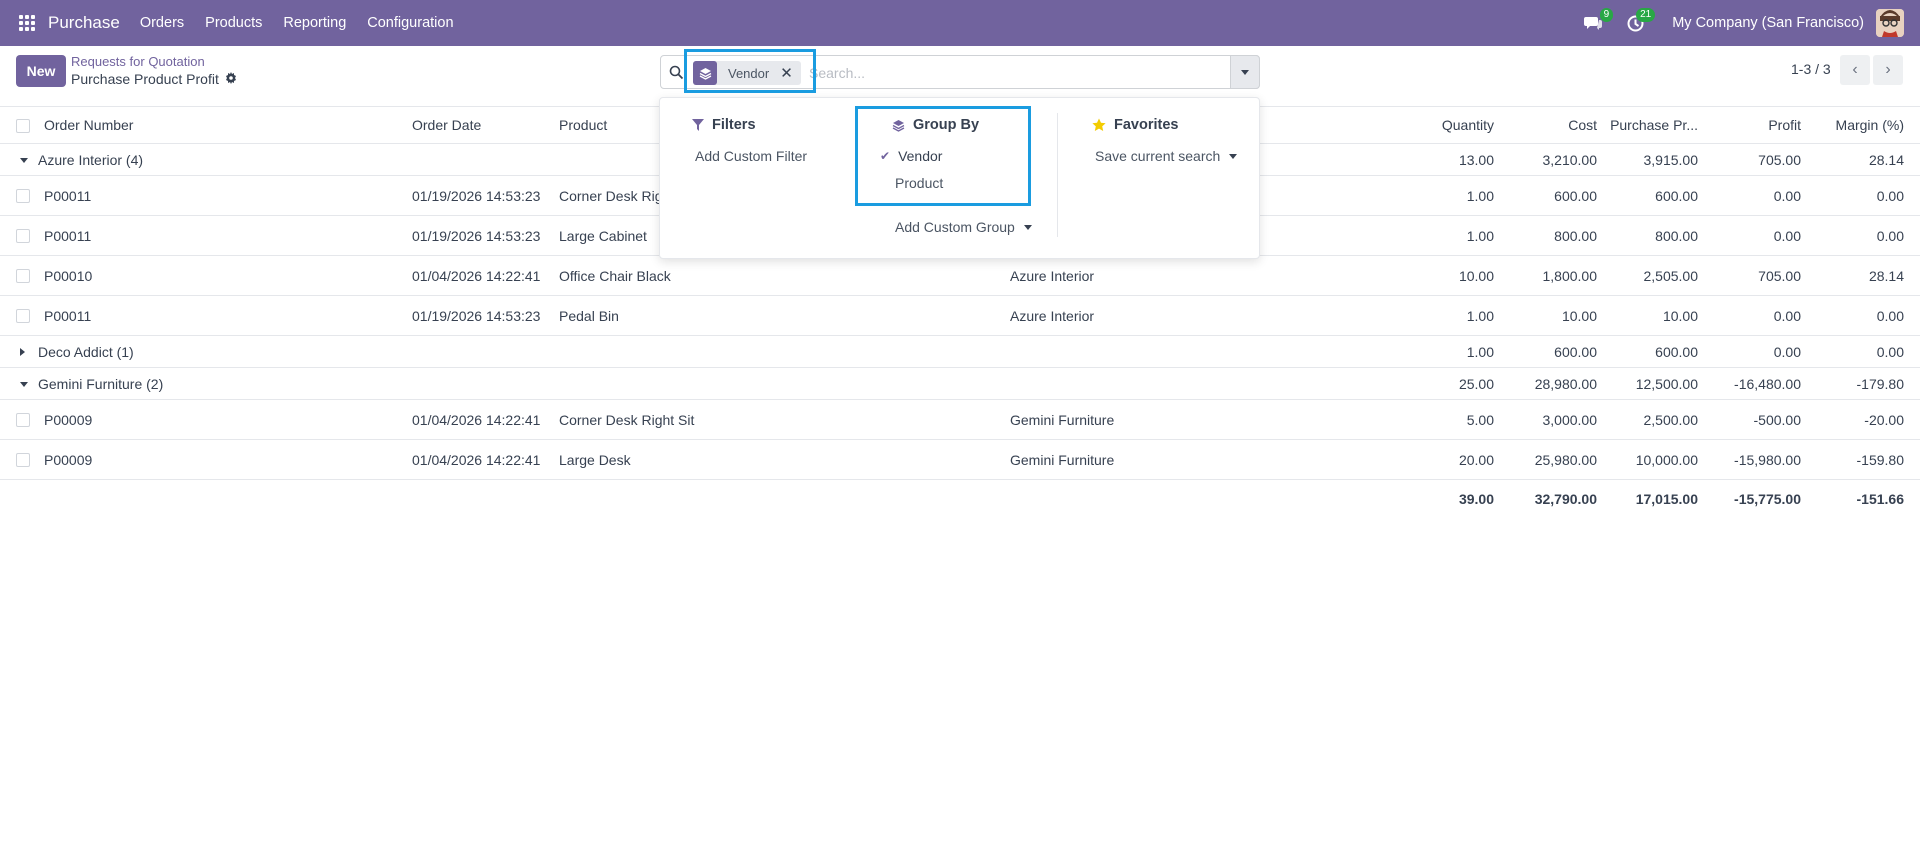 Image resolution: width=1920 pixels, height=863 pixels. Describe the element at coordinates (1432, 125) in the screenshot. I see `column-quantity: Quantity` at that location.